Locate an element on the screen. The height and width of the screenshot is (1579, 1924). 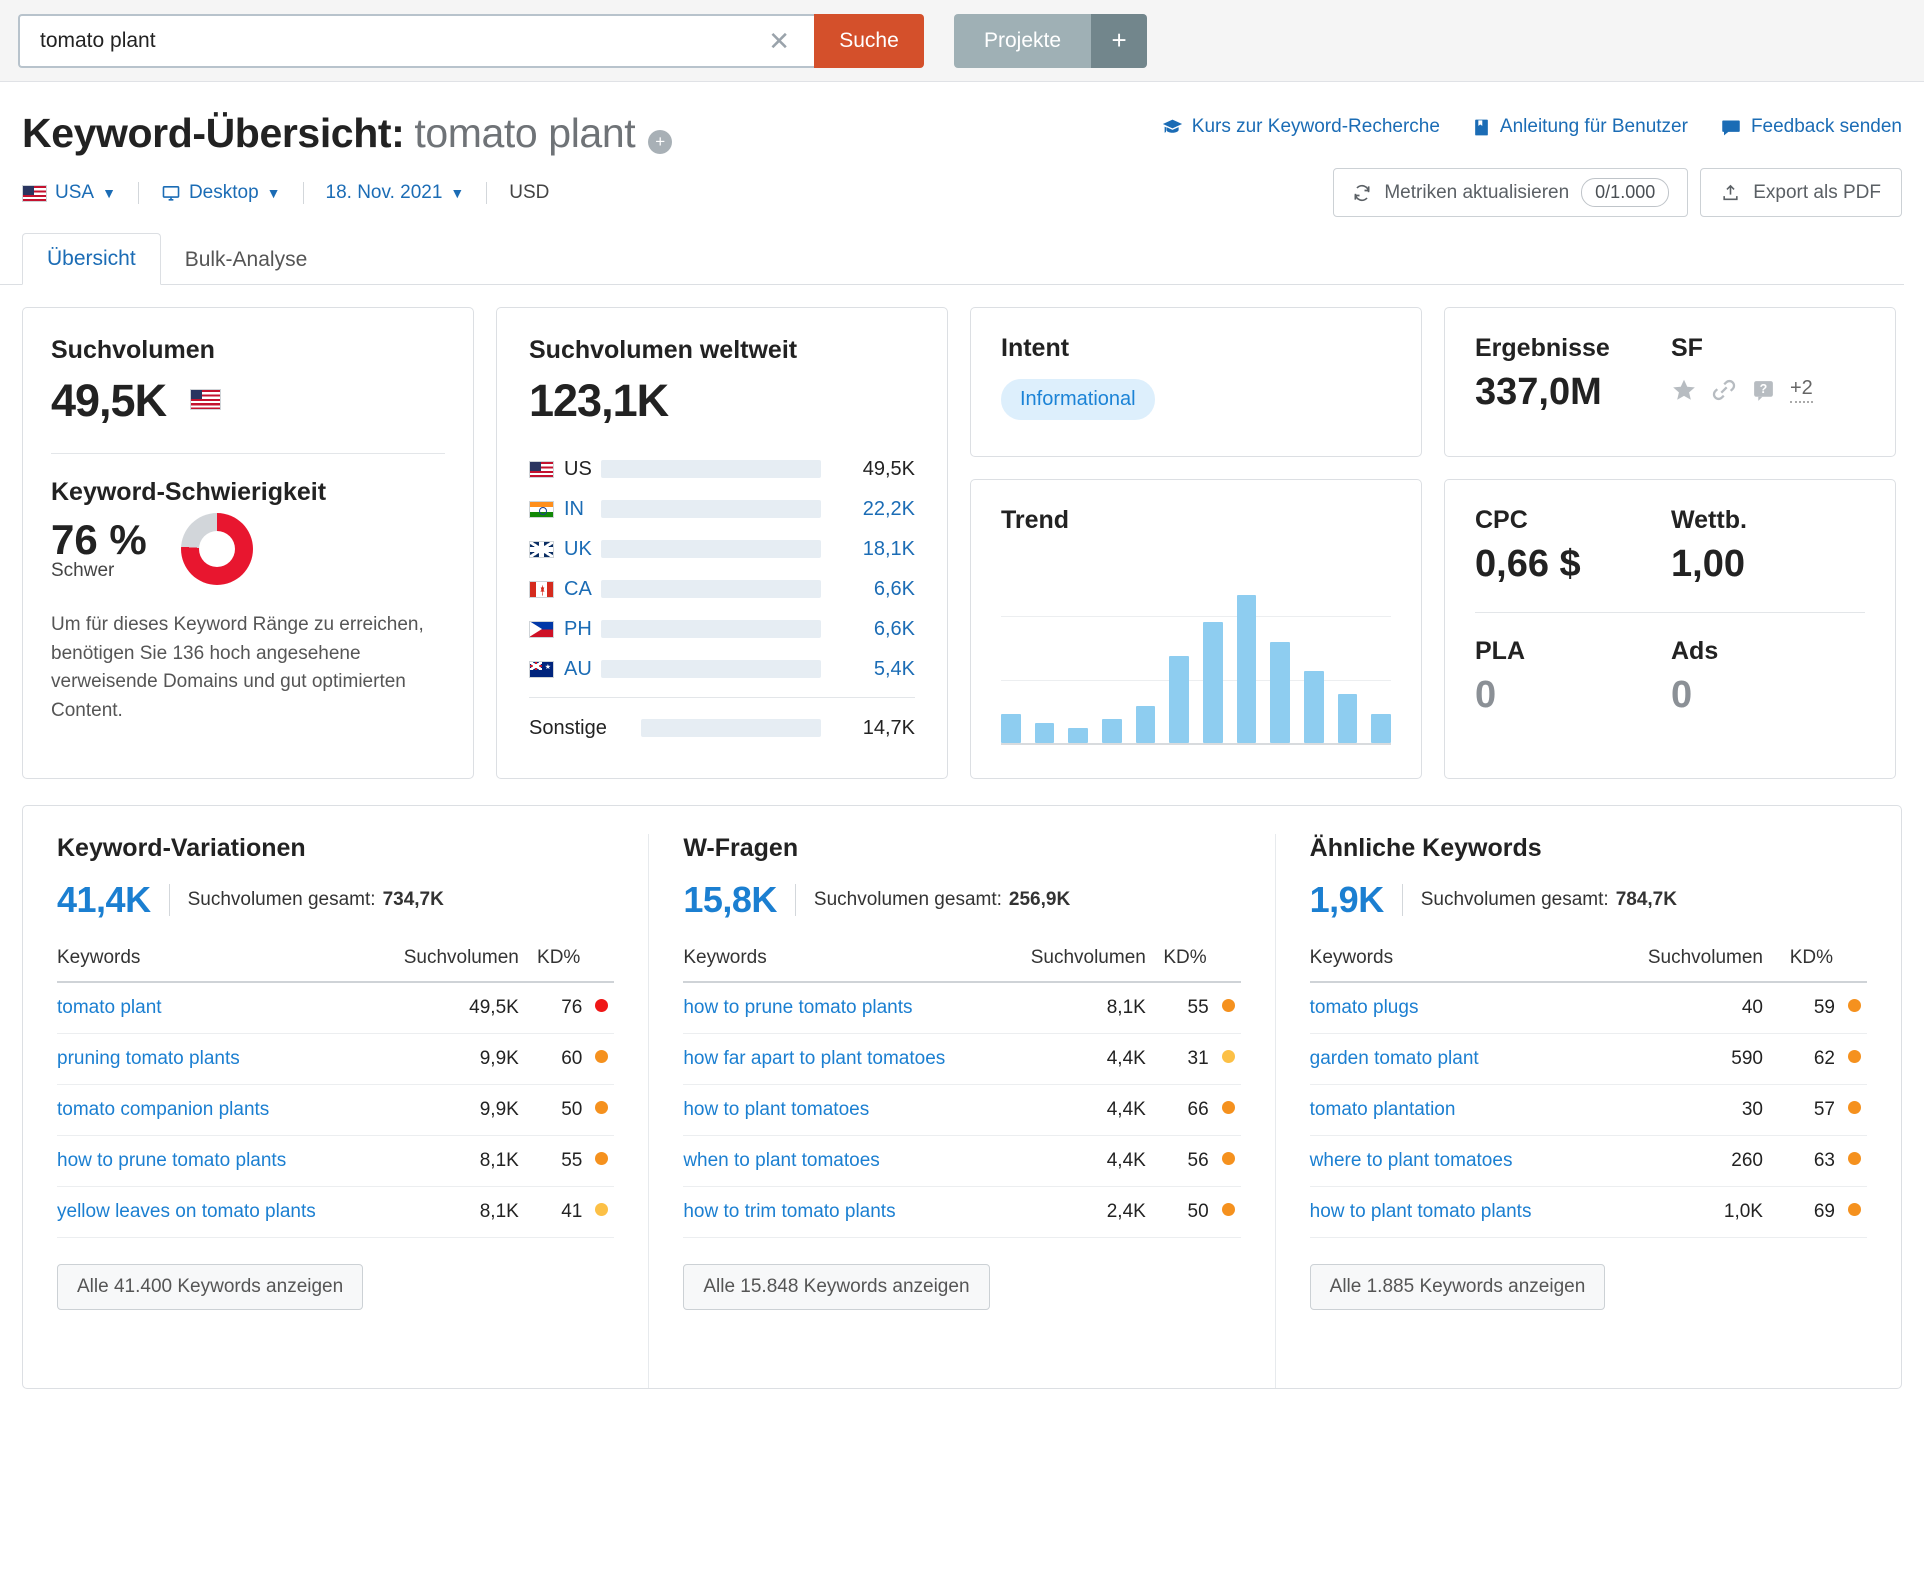
table-row: garden tomato plant 590 62 is located at coordinates (1588, 1059).